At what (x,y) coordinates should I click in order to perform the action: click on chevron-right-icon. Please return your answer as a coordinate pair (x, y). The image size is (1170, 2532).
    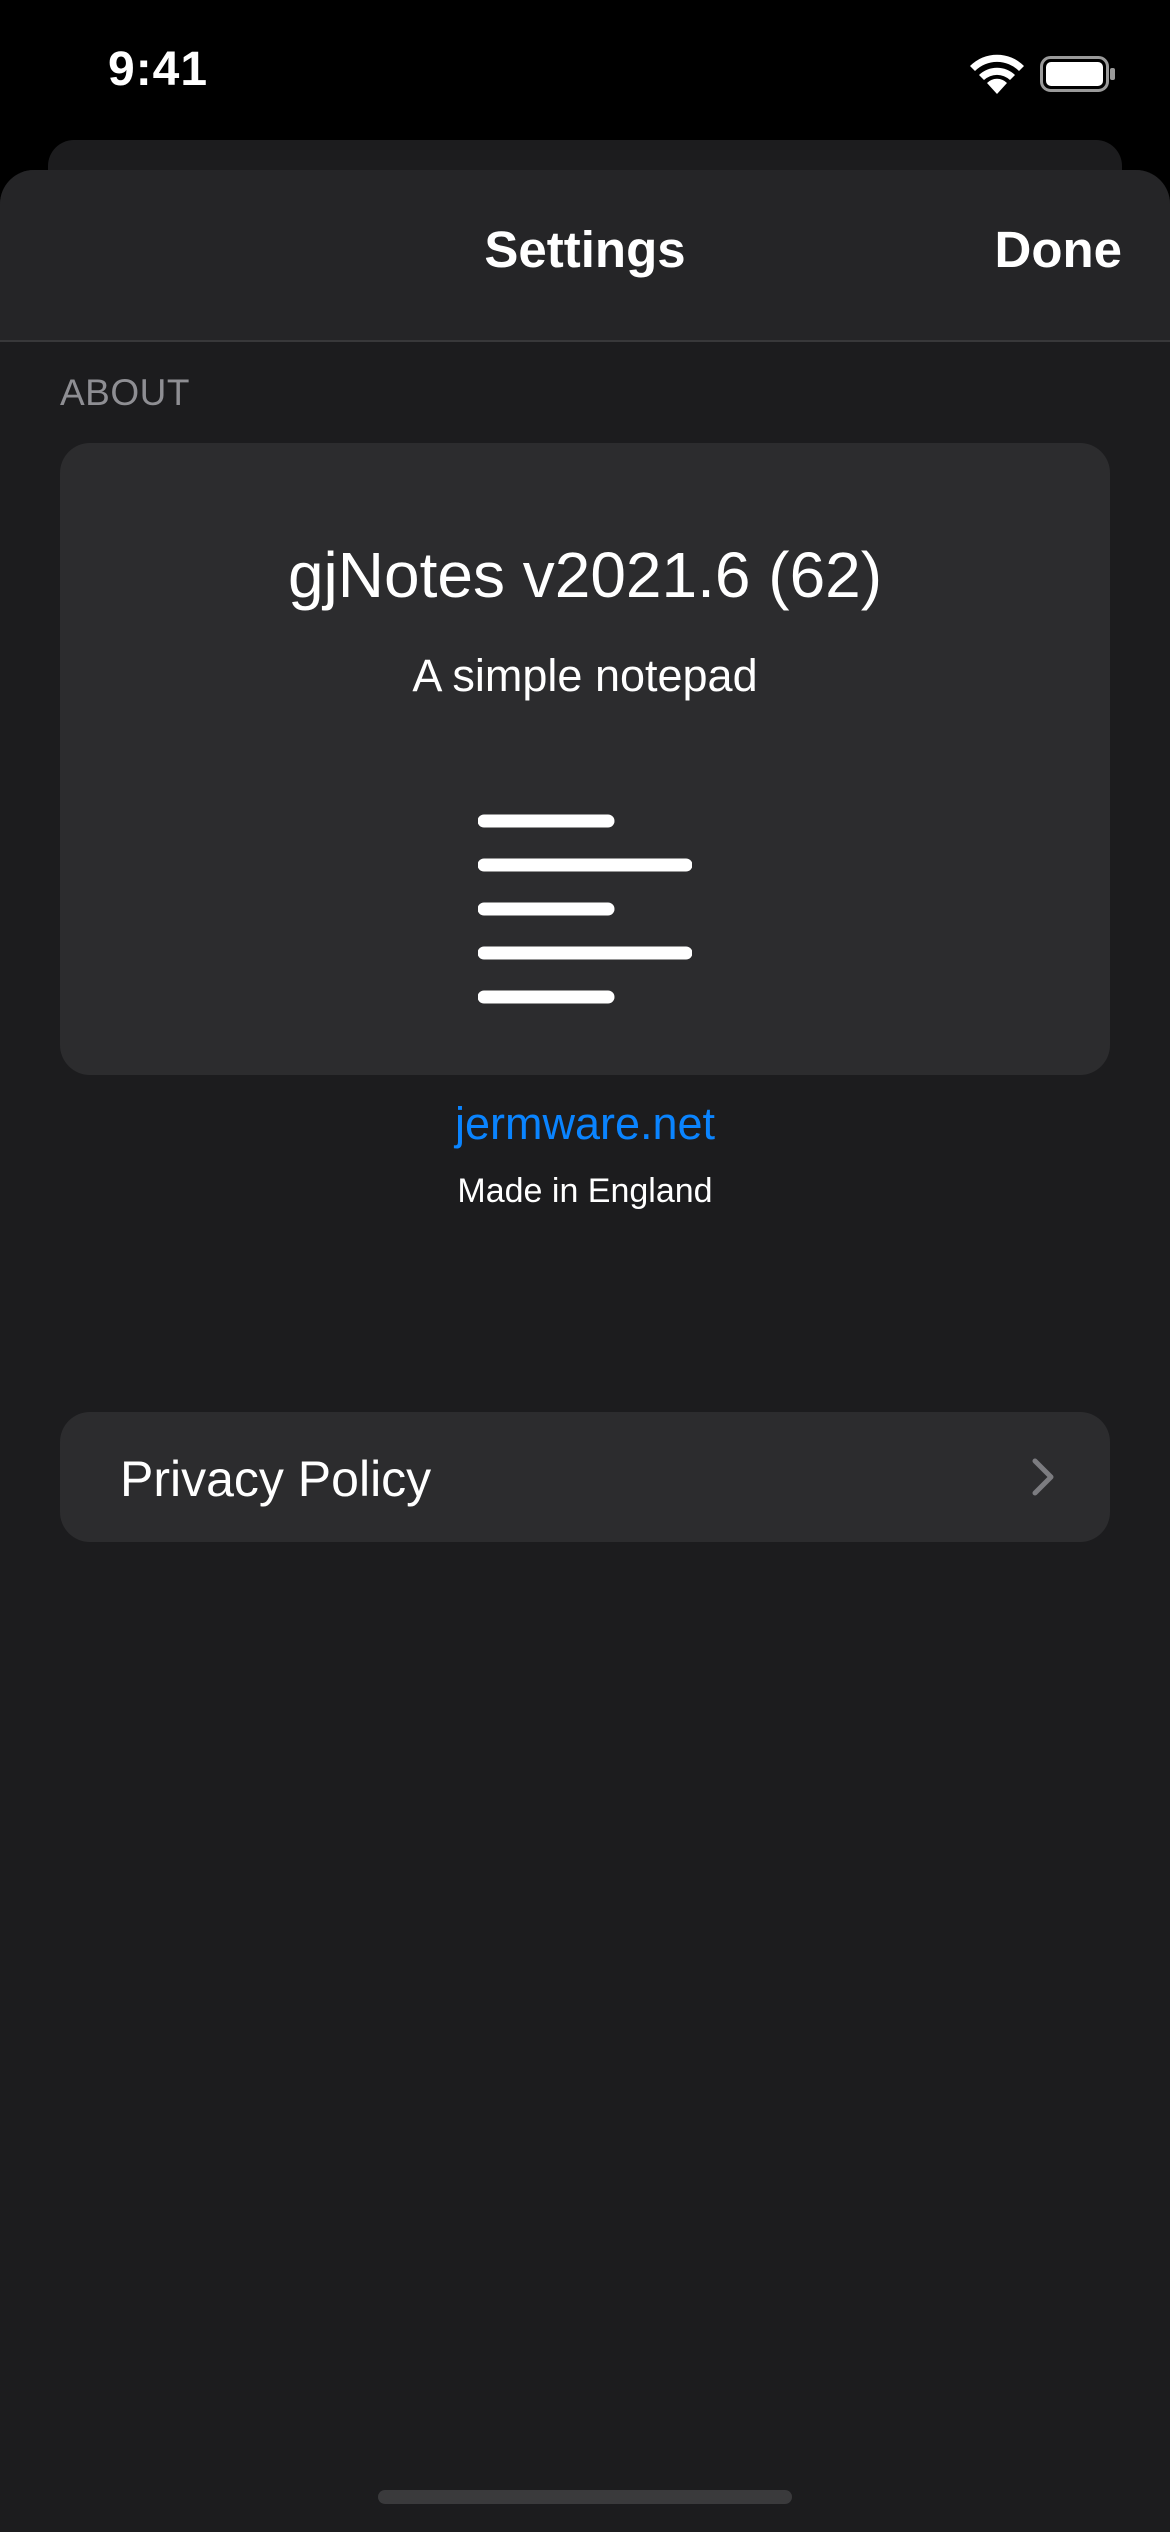
    Looking at the image, I should click on (1043, 1477).